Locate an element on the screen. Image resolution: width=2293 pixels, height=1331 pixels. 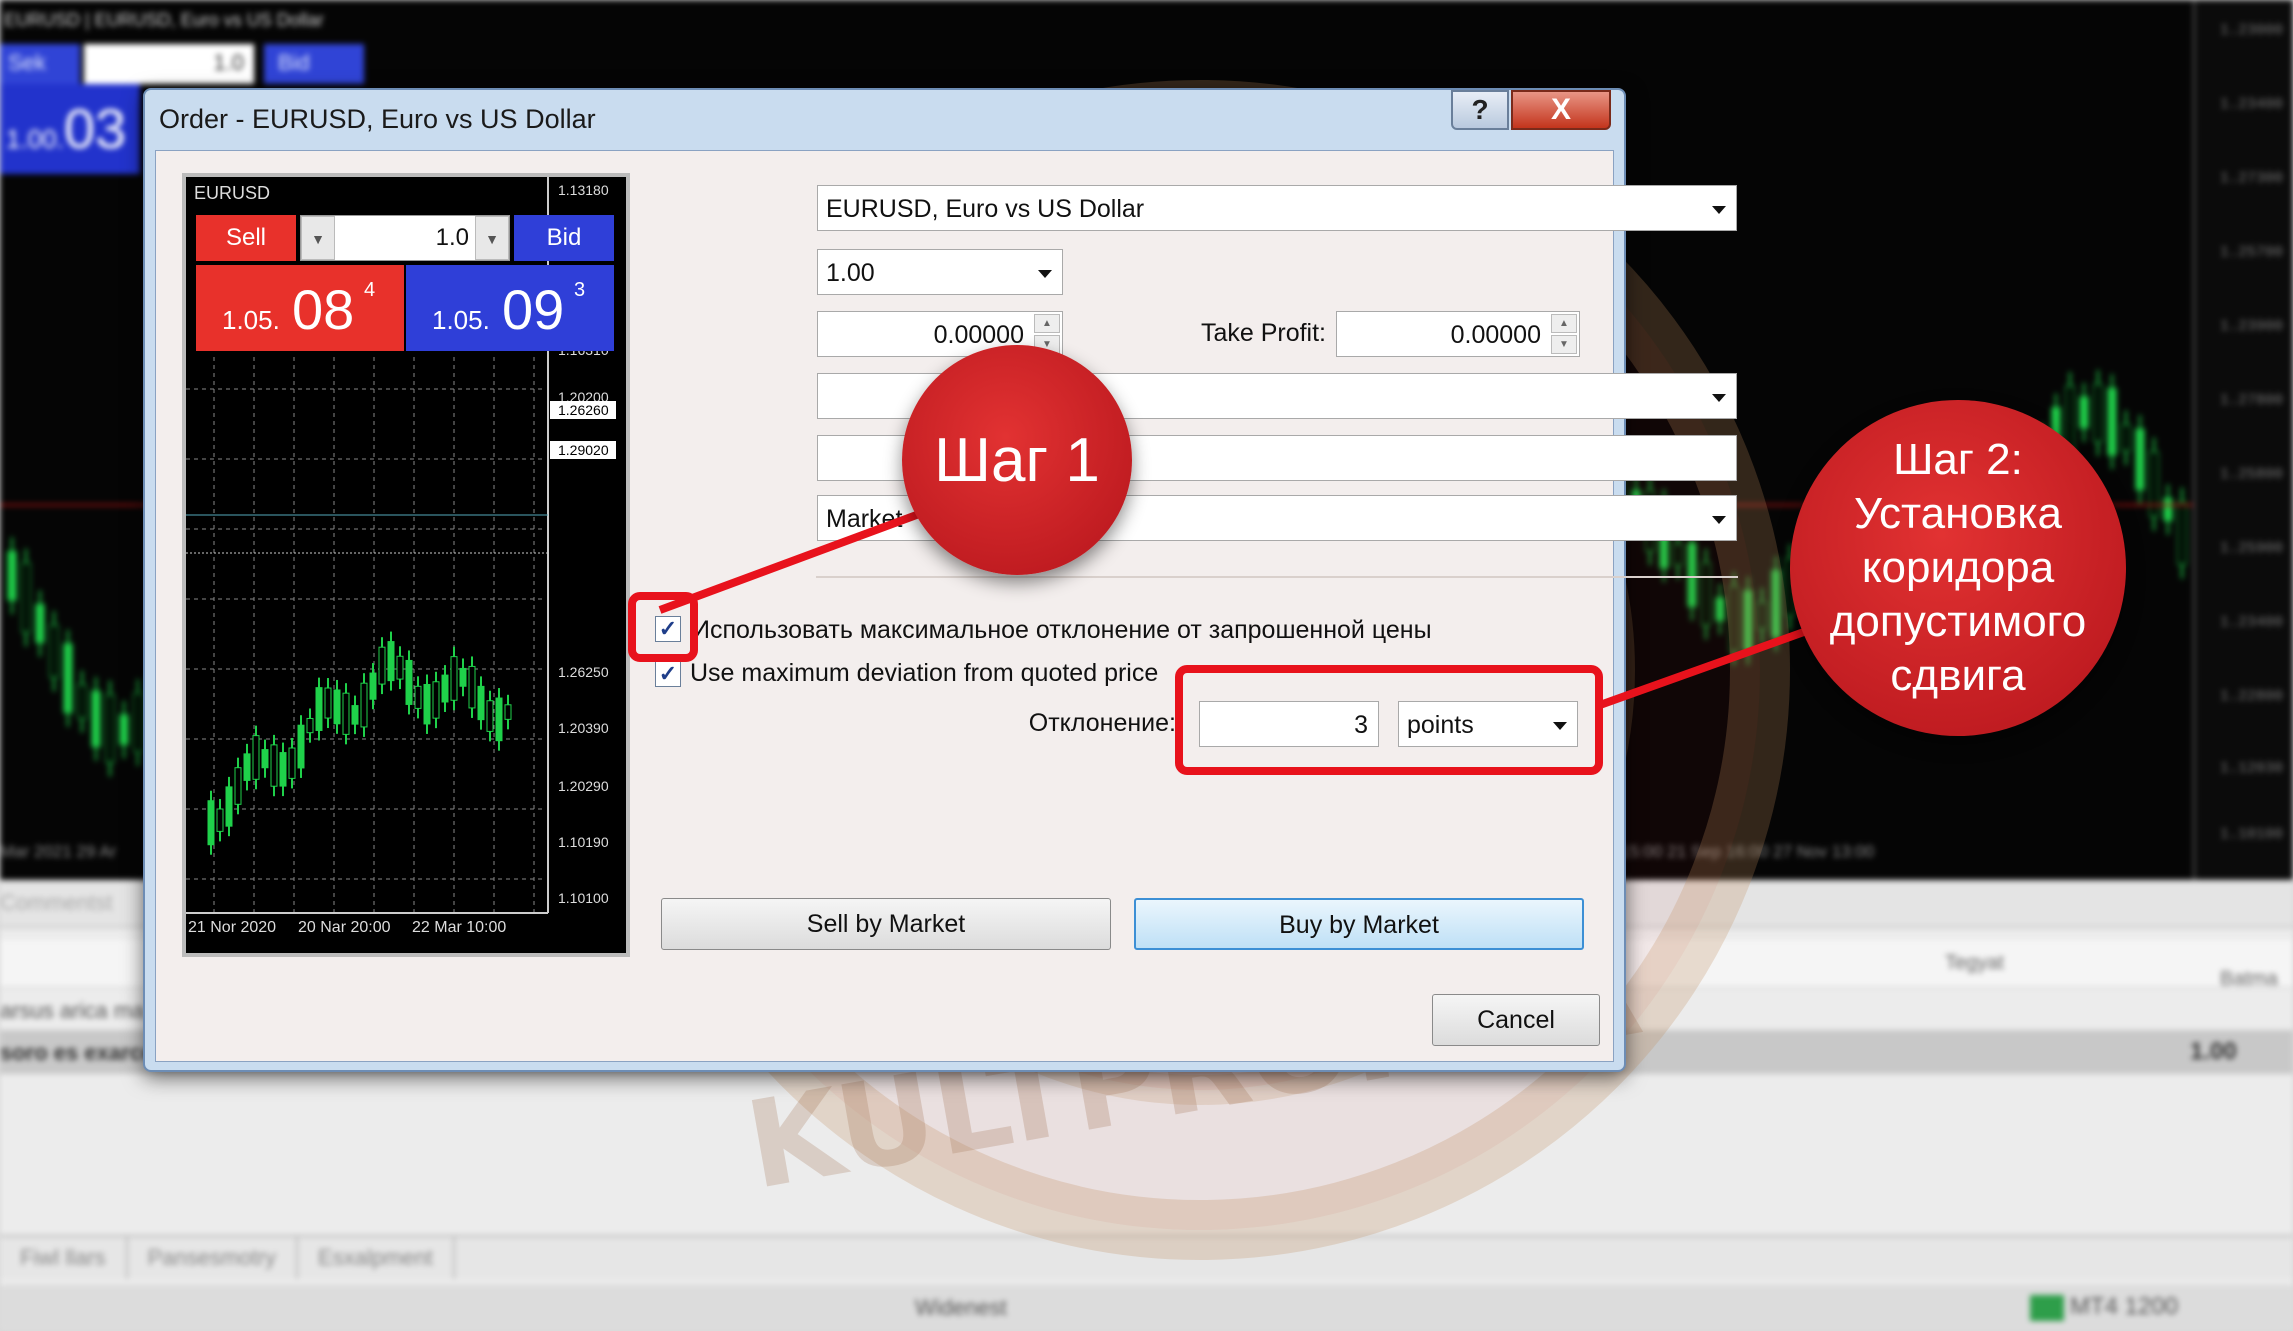
connection-icon is located at coordinates (2047, 1307).